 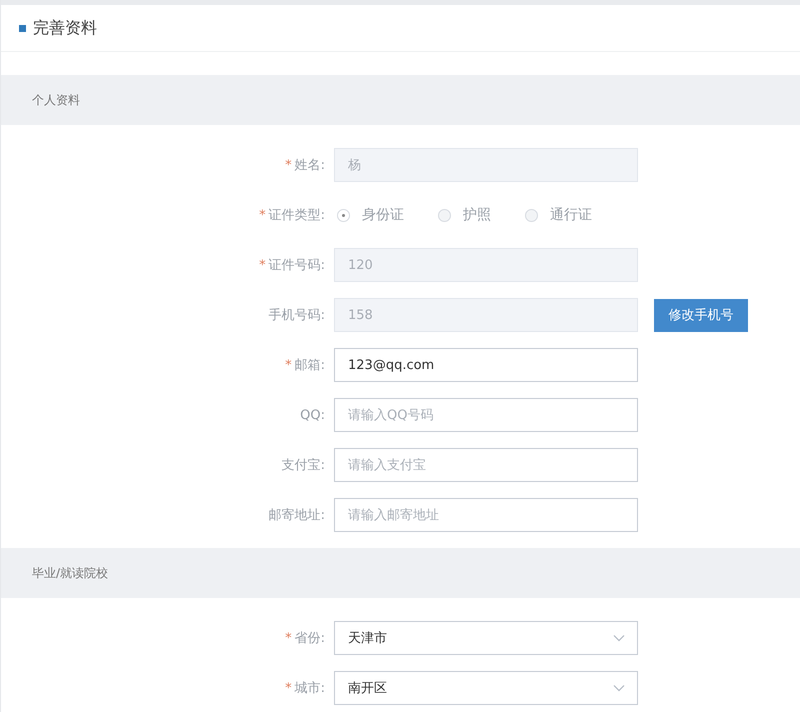 I want to click on field-label: 城市:, so click(x=309, y=688).